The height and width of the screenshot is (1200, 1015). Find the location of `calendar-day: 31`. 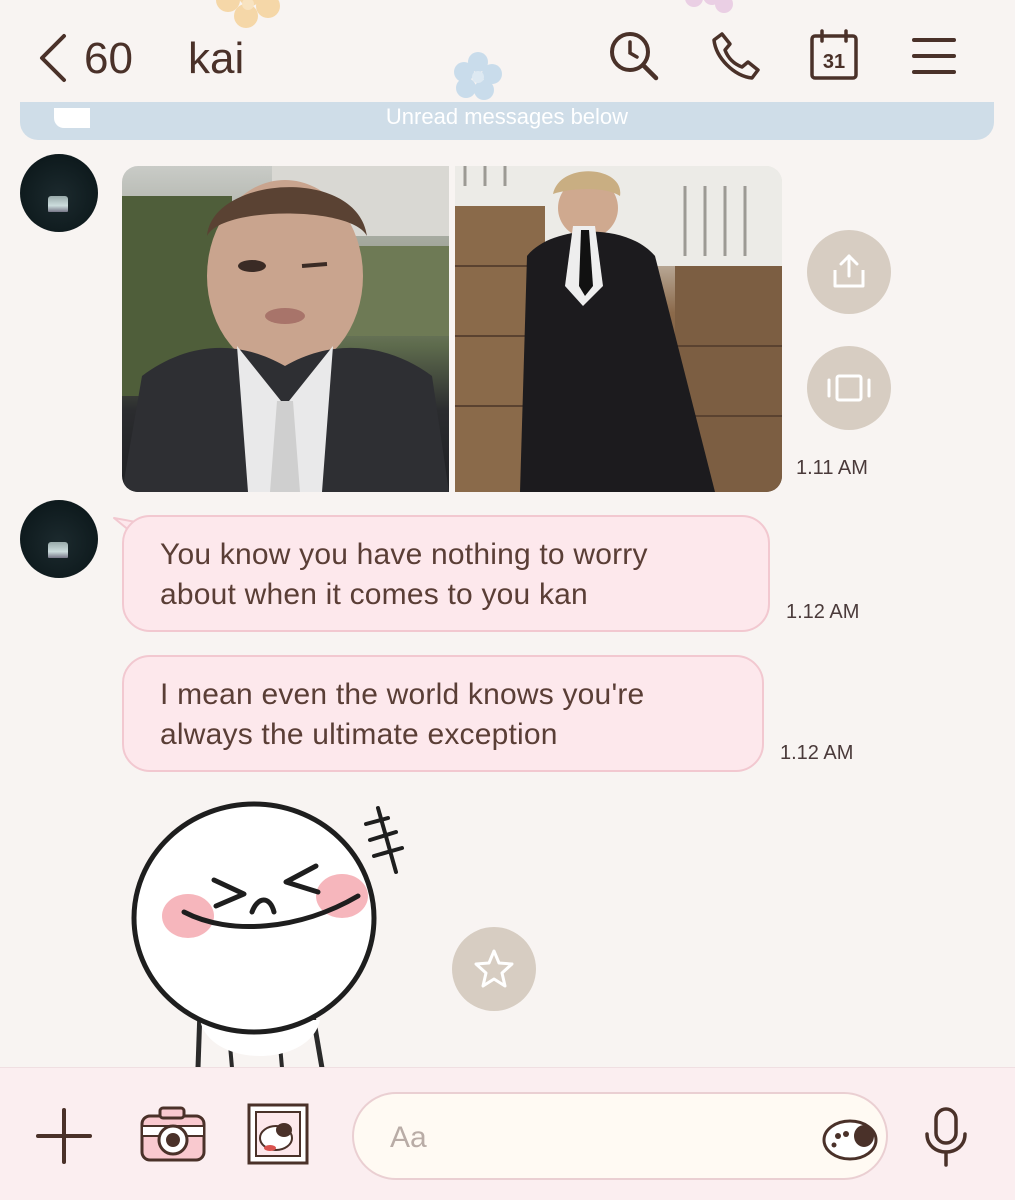

calendar-day: 31 is located at coordinates (834, 62).